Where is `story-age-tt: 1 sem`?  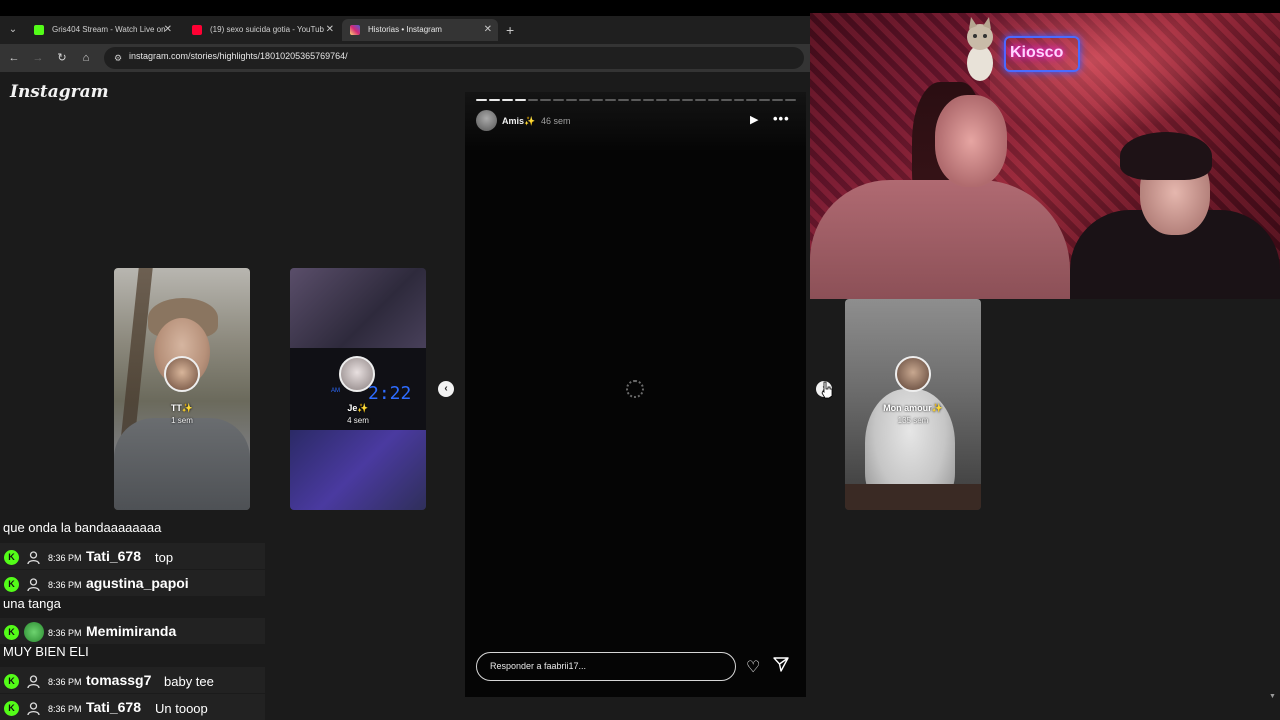
story-age-tt: 1 sem is located at coordinates (182, 420).